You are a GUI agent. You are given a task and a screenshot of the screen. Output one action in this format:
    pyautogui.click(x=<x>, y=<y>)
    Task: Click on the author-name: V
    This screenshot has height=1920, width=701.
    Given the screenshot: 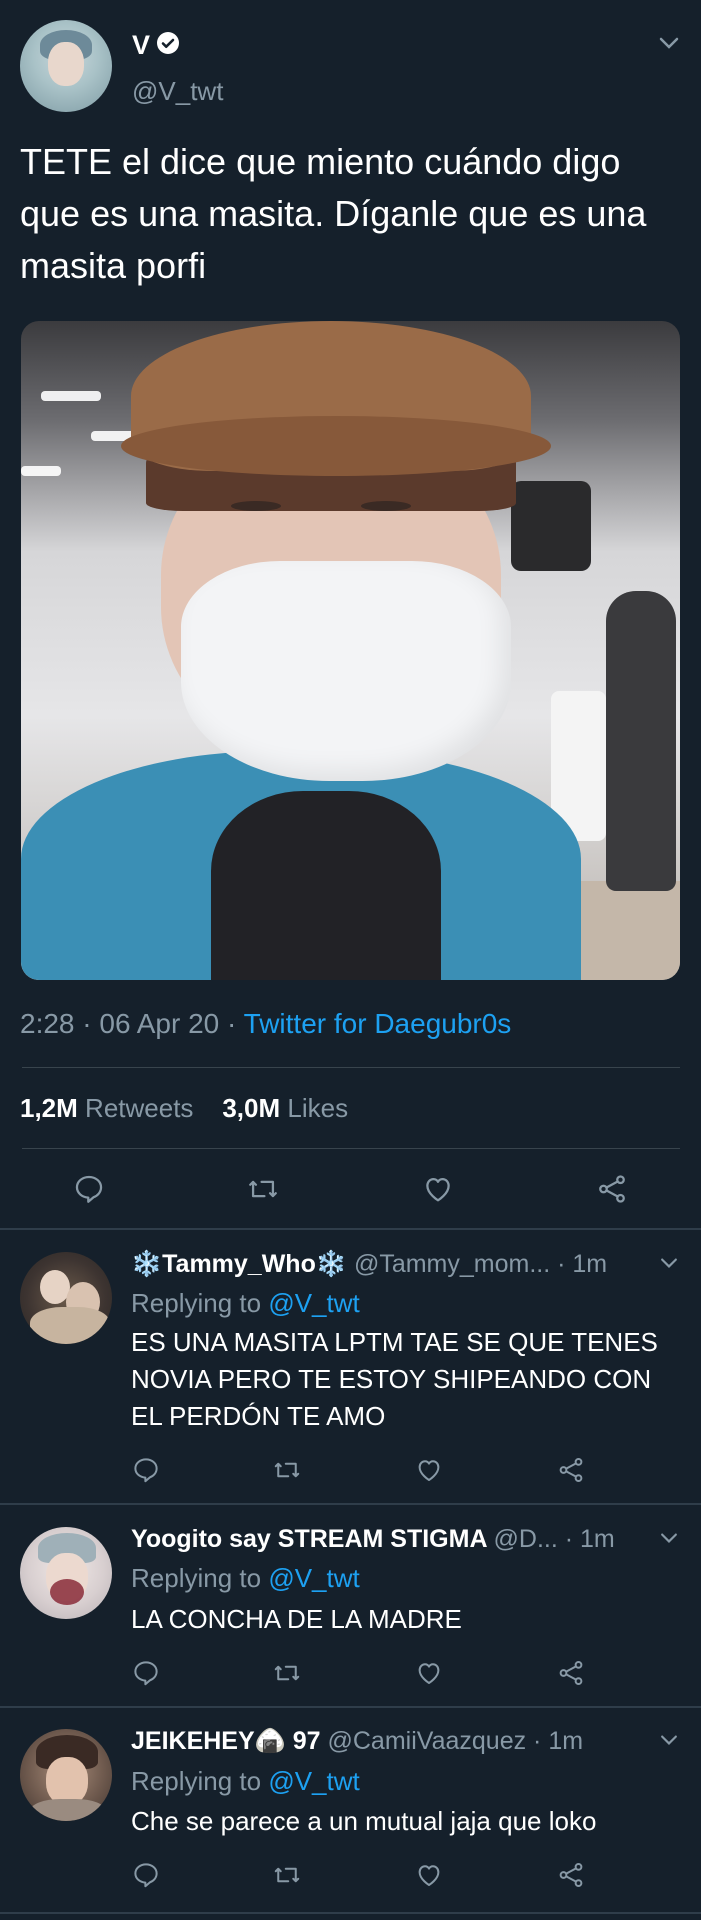 What is the action you would take?
    pyautogui.click(x=141, y=45)
    